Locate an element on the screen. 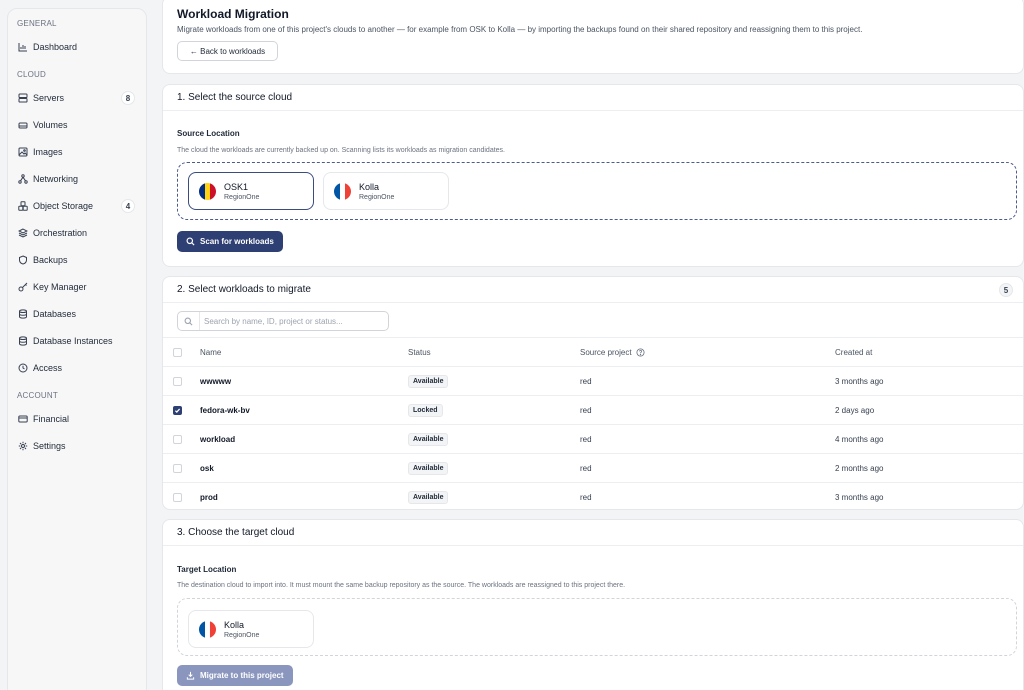  select-all-checkbox is located at coordinates (177, 352).